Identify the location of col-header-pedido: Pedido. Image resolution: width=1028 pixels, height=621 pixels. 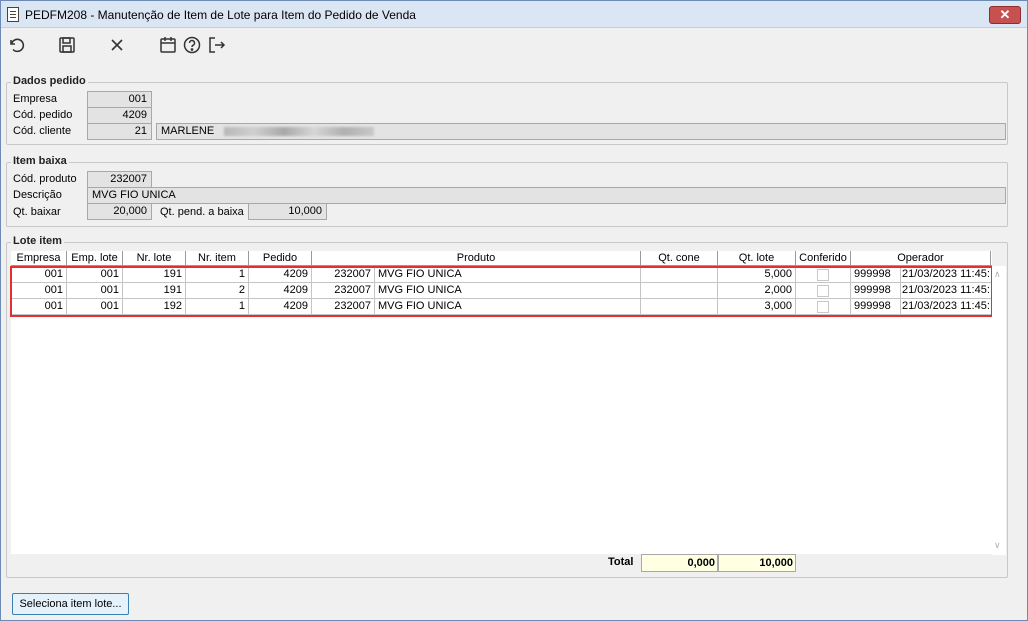
(280, 258).